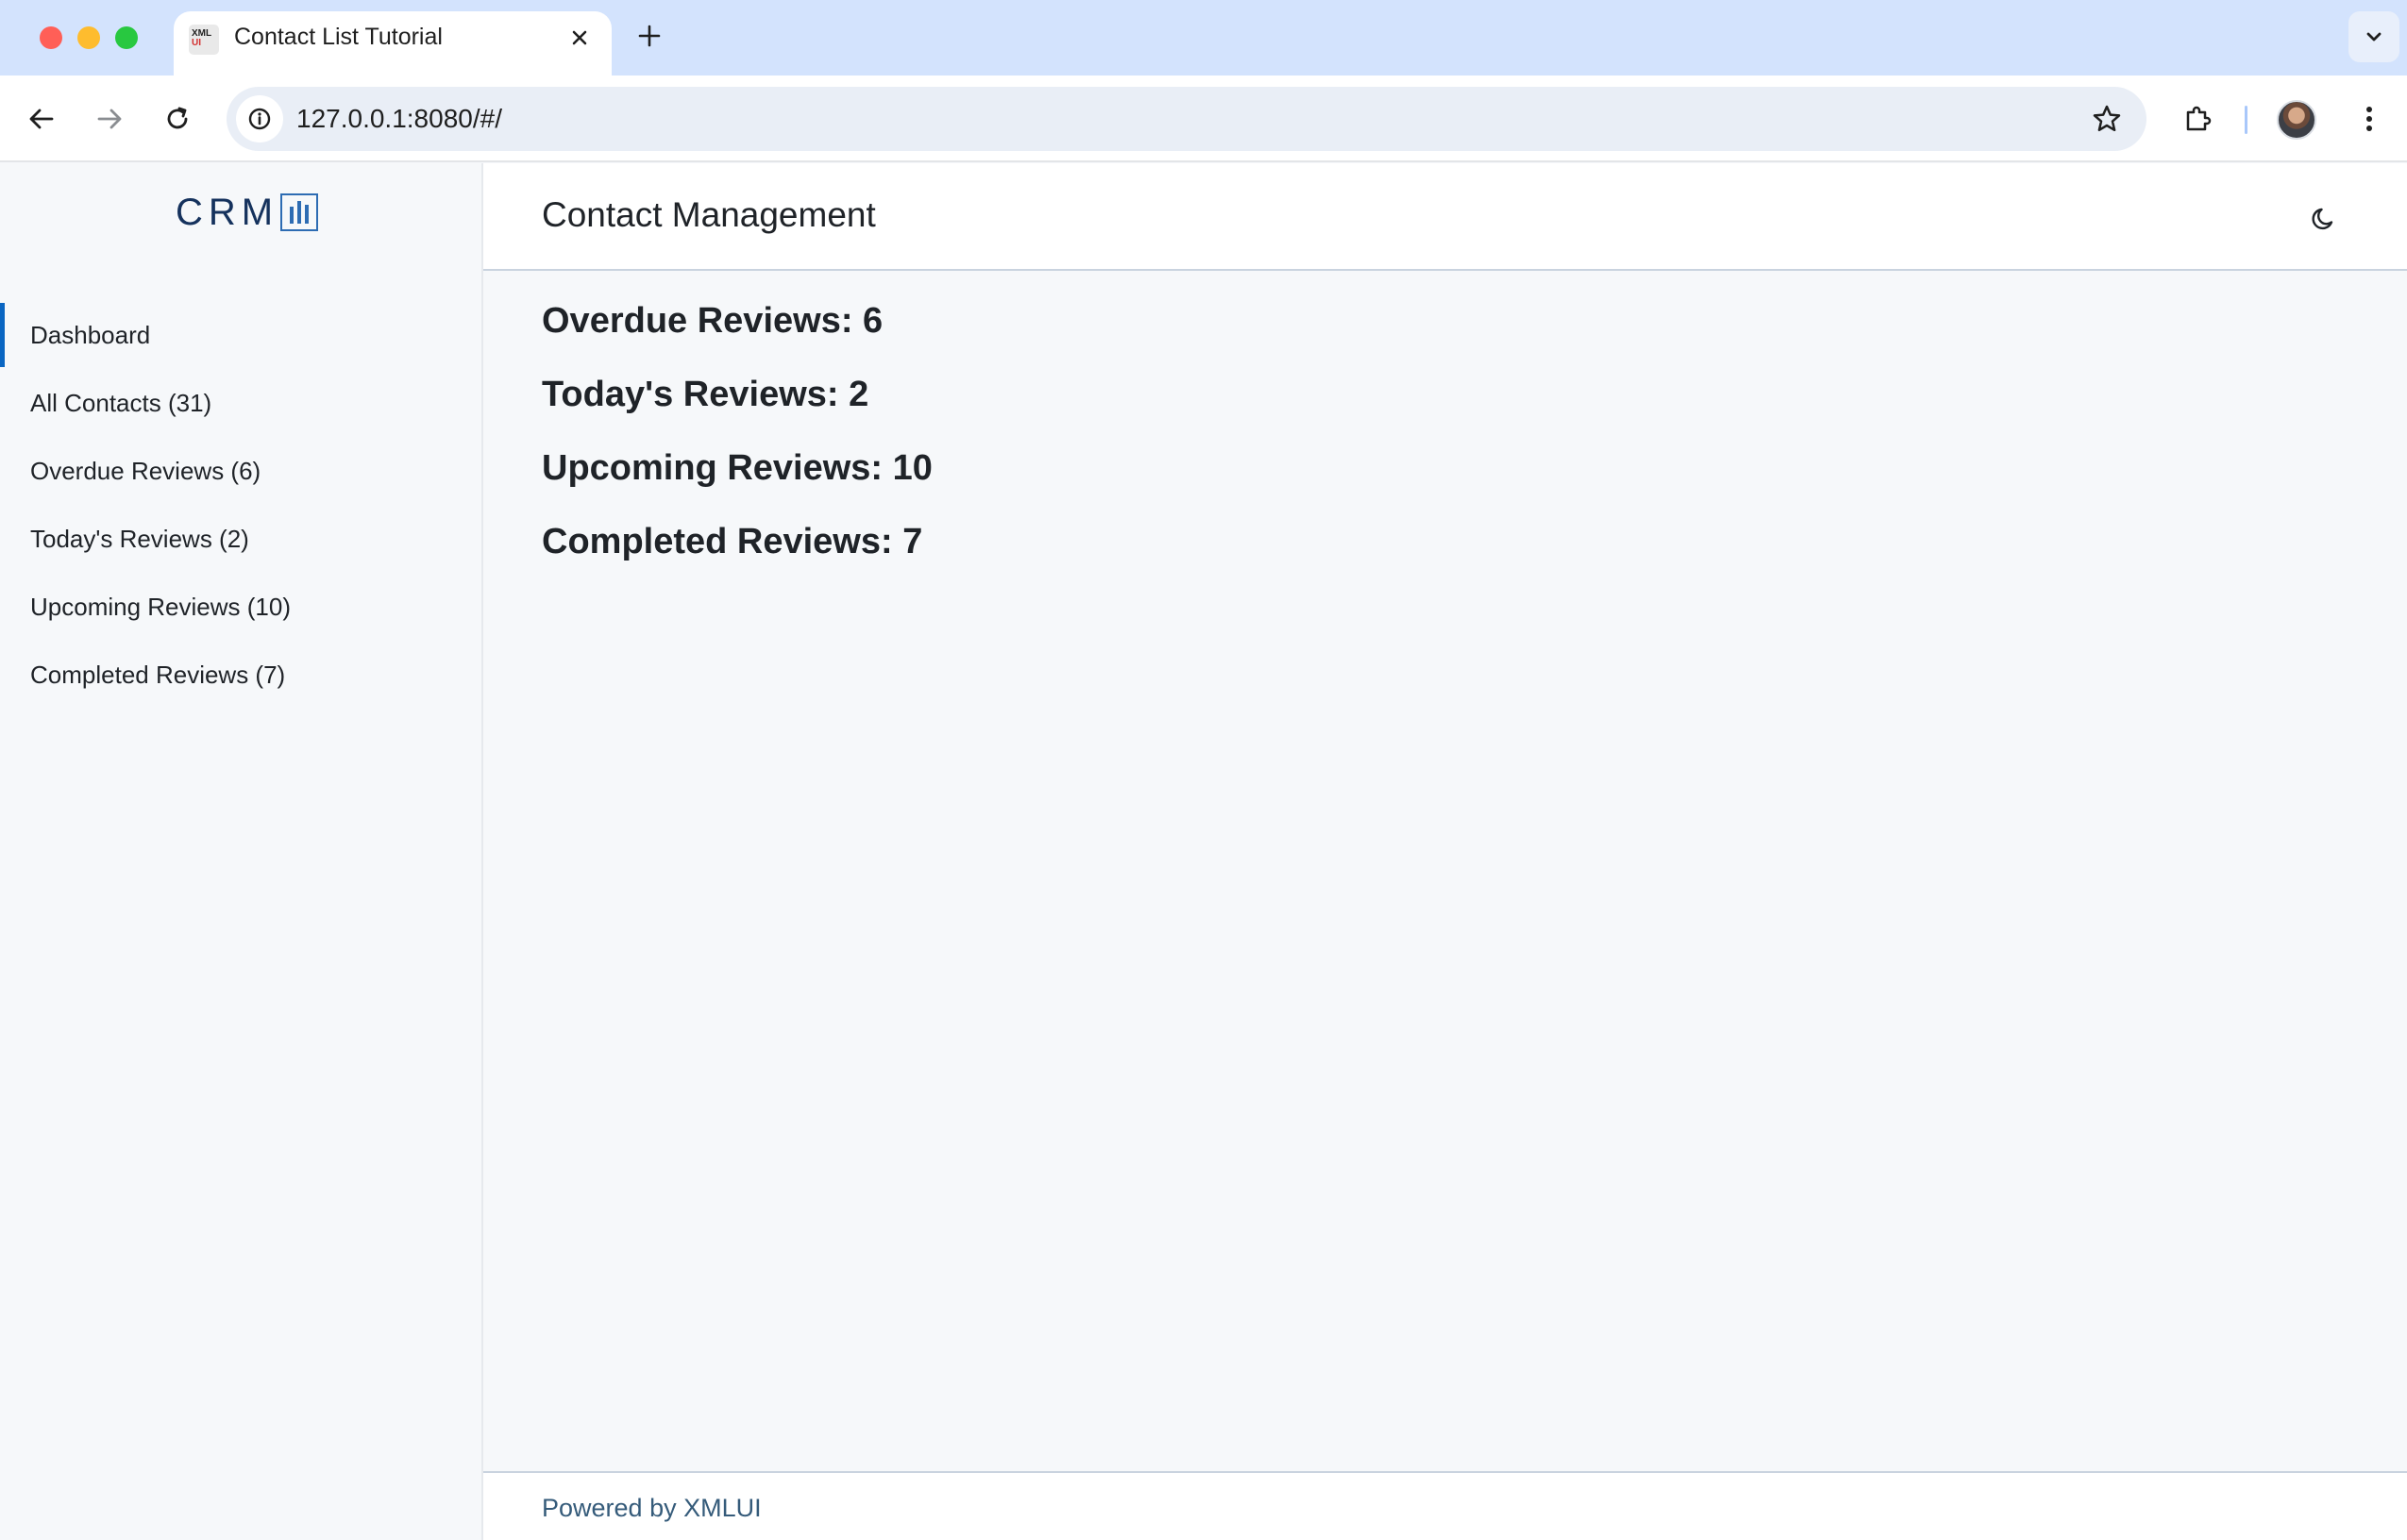  Describe the element at coordinates (161, 606) in the screenshot. I see `sidebar-item-label: Upcoming Reviews (10)` at that location.